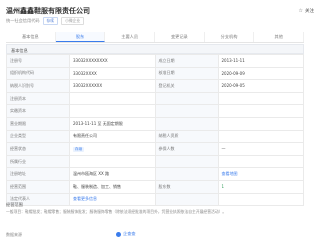 The image size is (320, 240). Describe the element at coordinates (88, 86) in the screenshot. I see `row-value-text: 33032XXXXXX` at that location.